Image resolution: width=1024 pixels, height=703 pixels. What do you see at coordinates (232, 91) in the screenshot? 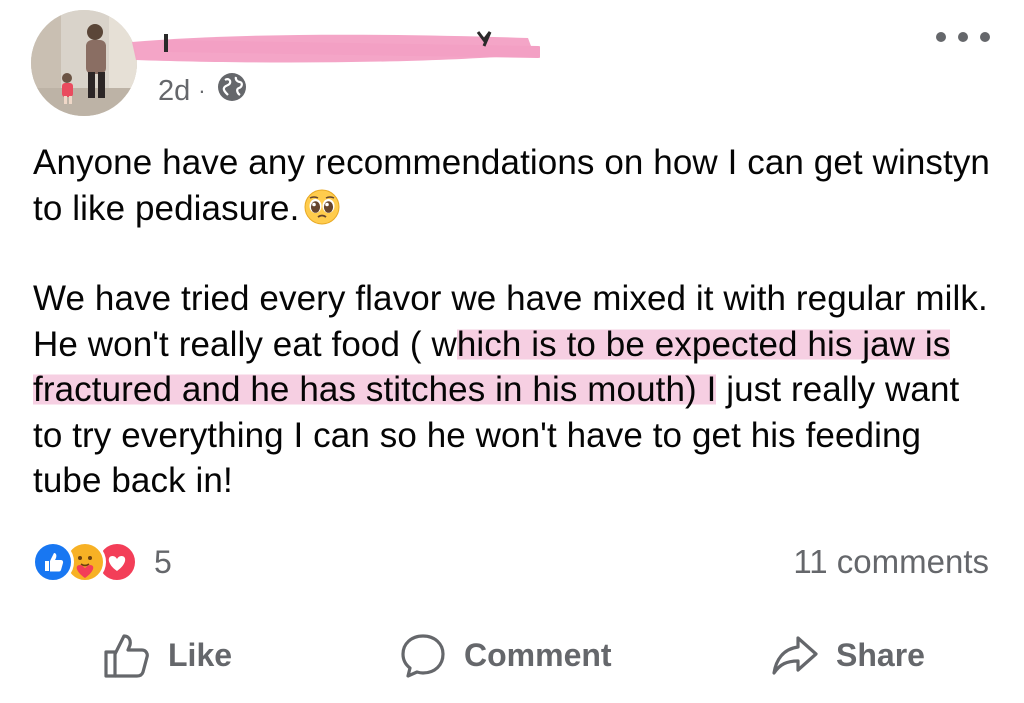
I see `globe-icon` at bounding box center [232, 91].